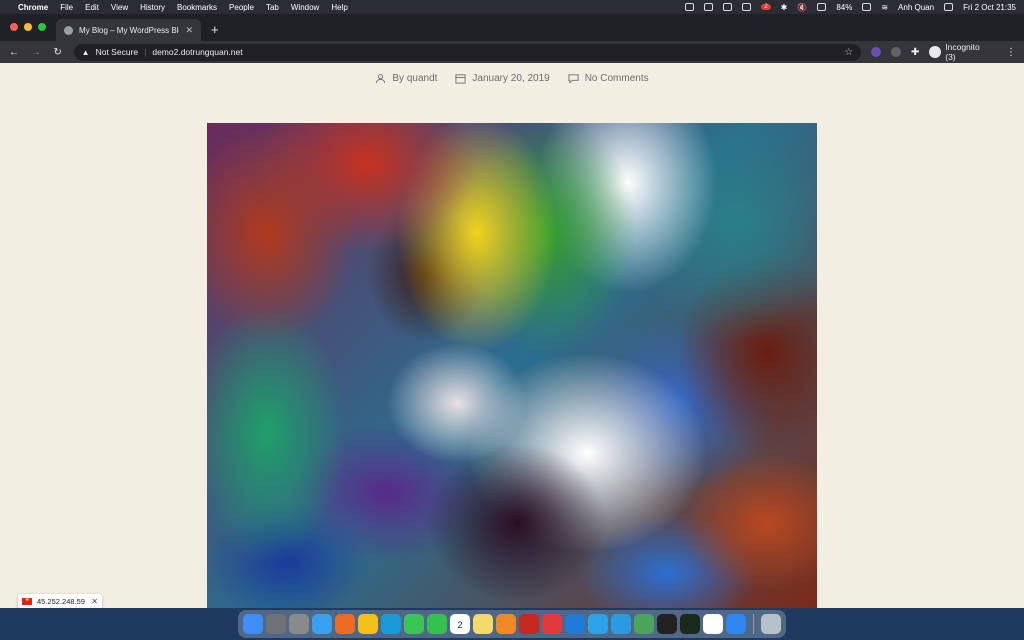  Describe the element at coordinates (529, 624) in the screenshot. I see `filezilla-icon` at that location.